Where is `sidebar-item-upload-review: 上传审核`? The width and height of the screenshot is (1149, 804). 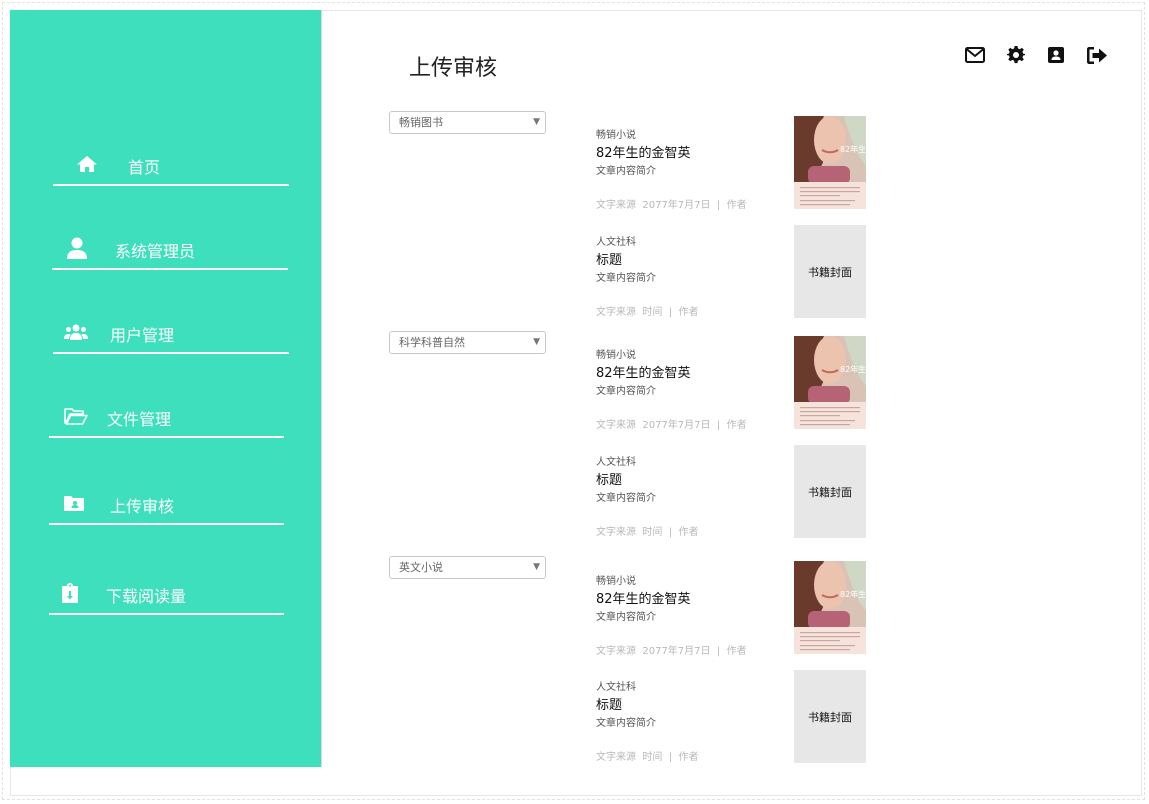
sidebar-item-upload-review: 上传审核 is located at coordinates (166, 507).